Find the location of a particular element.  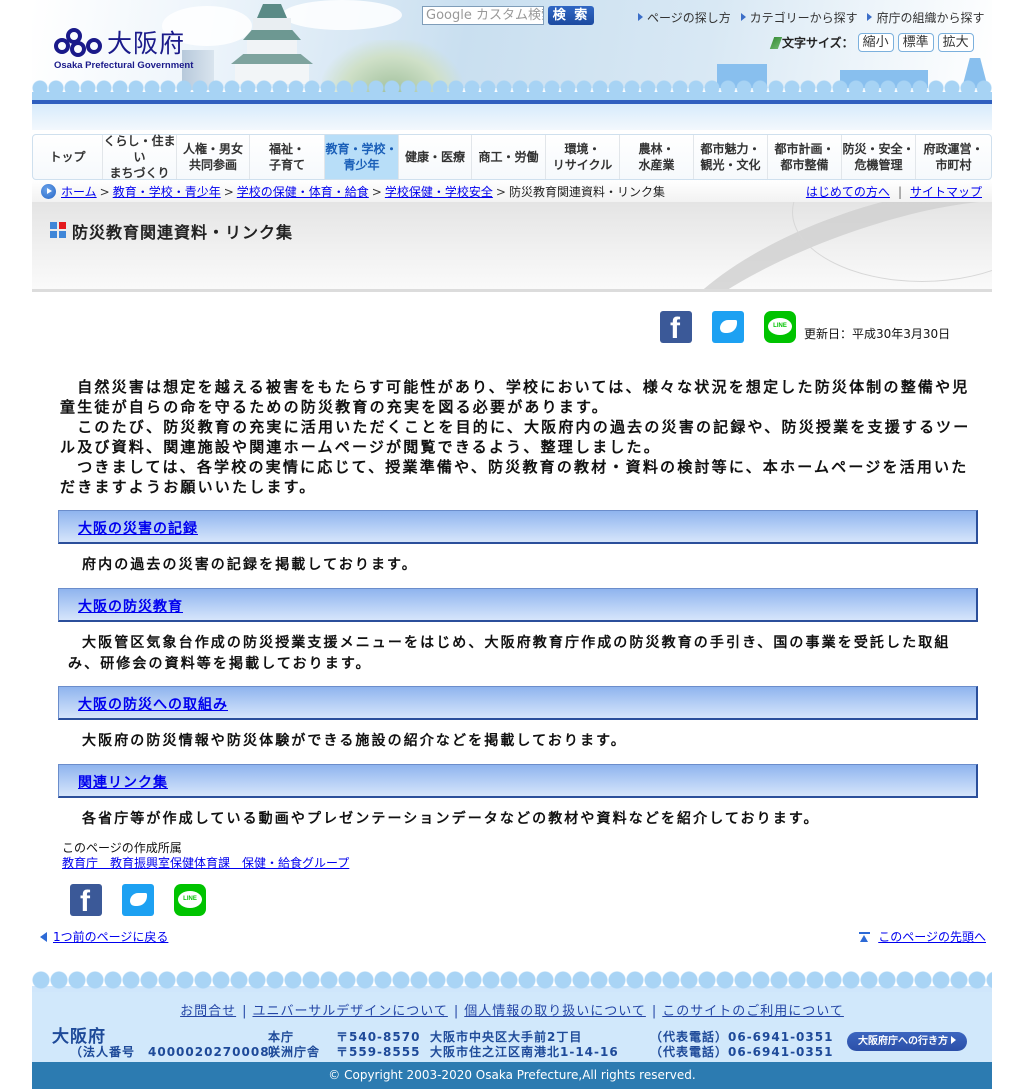

utility-link-category: カテゴリーから探す is located at coordinates (799, 18).